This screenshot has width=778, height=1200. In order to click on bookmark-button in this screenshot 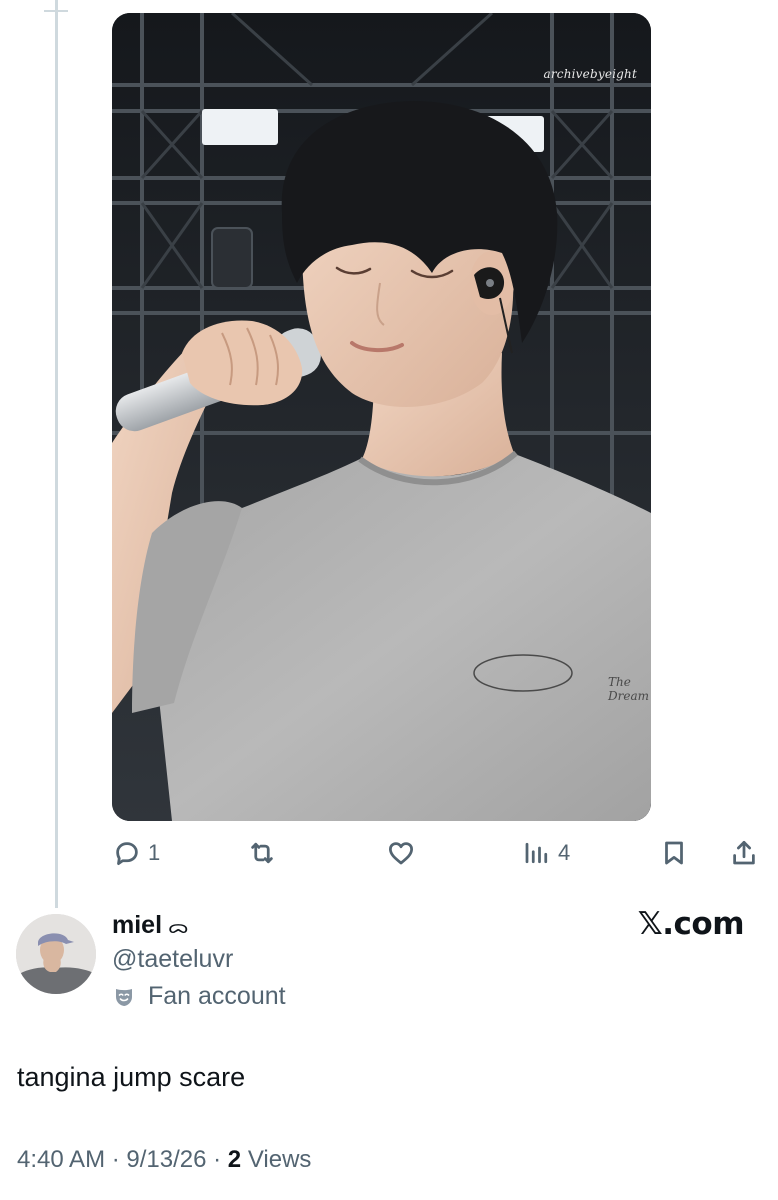, I will do `click(674, 853)`.